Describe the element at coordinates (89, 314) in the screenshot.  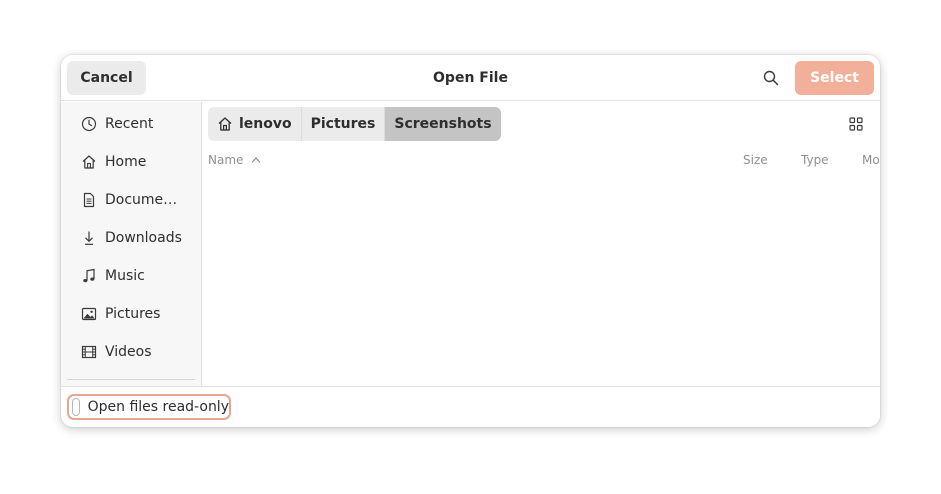
I see `image-icon` at that location.